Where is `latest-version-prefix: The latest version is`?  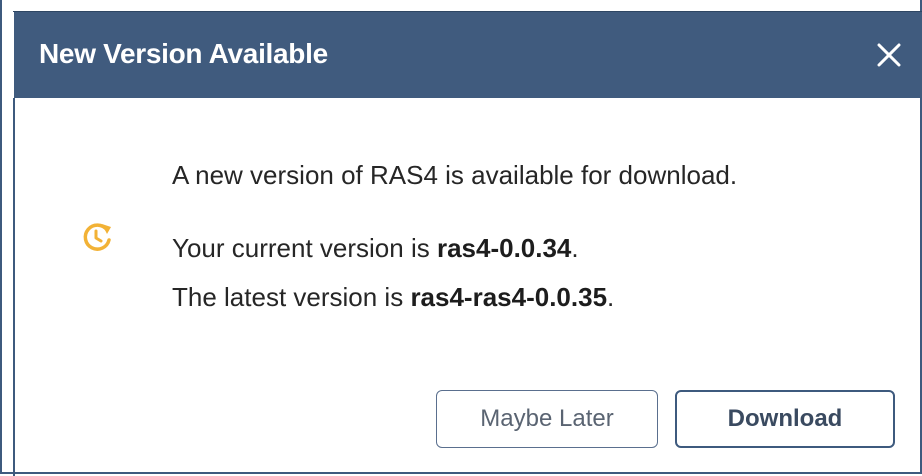
latest-version-prefix: The latest version is is located at coordinates (291, 297).